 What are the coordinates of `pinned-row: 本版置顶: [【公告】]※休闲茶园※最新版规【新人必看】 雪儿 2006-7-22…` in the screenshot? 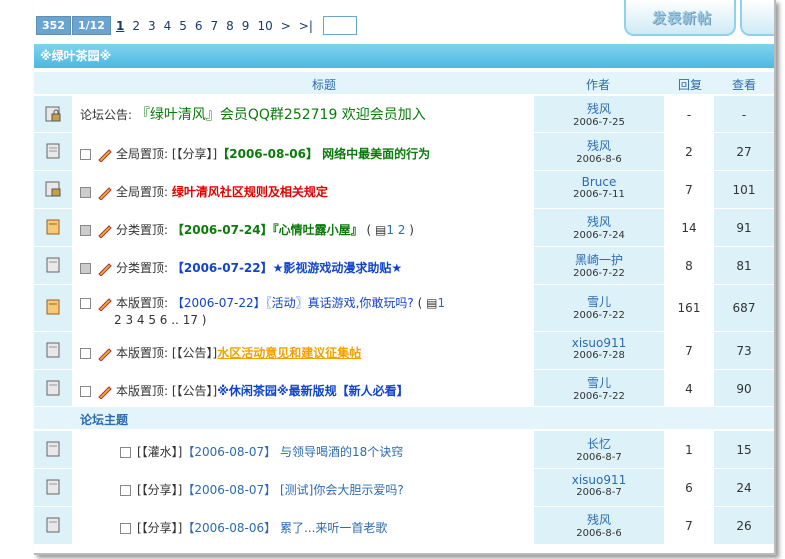 It's located at (404, 388).